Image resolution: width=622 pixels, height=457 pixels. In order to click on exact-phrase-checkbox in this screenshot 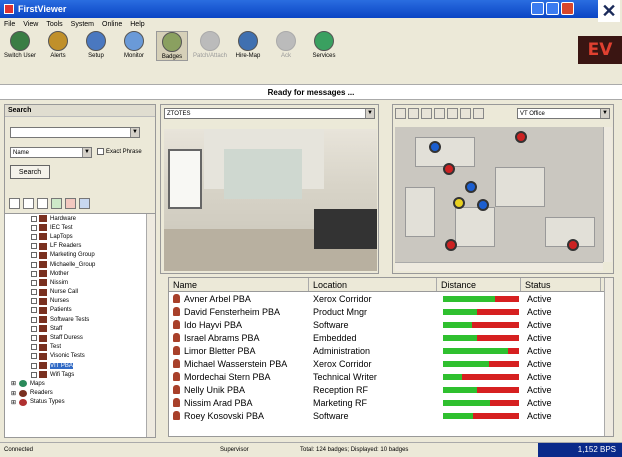, I will do `click(100, 151)`.